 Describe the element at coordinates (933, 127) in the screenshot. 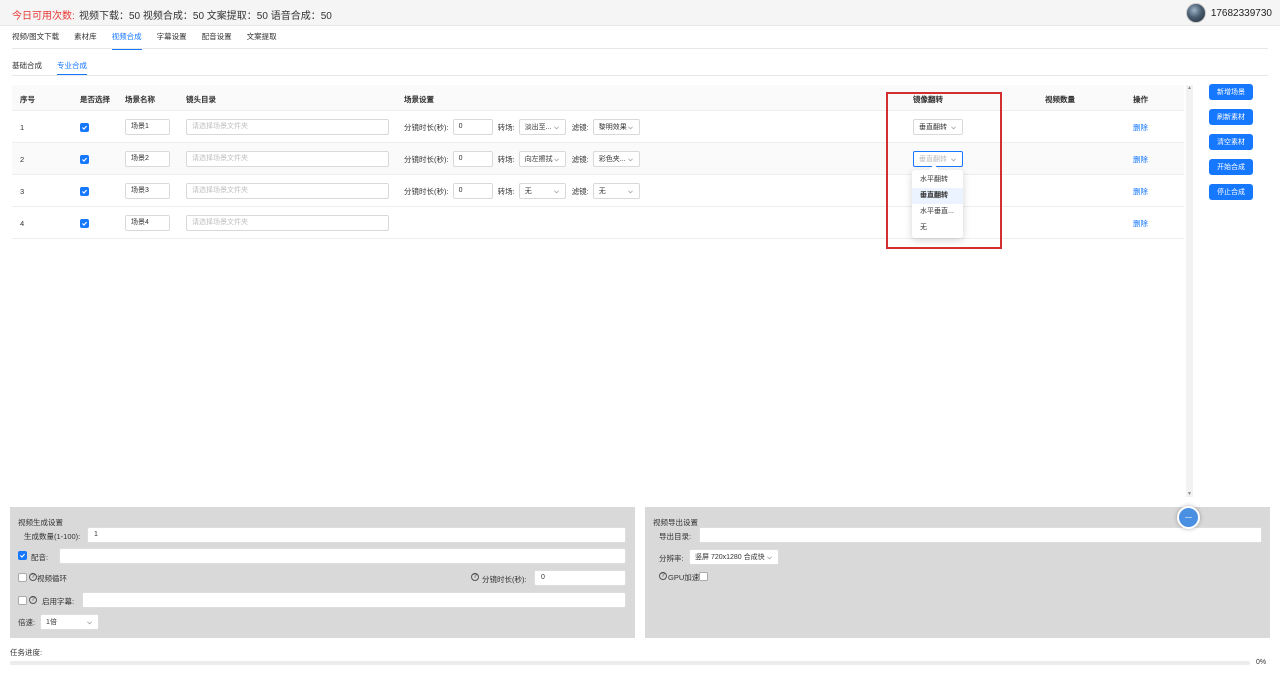

I see `mirror-value: 垂直翻转` at that location.